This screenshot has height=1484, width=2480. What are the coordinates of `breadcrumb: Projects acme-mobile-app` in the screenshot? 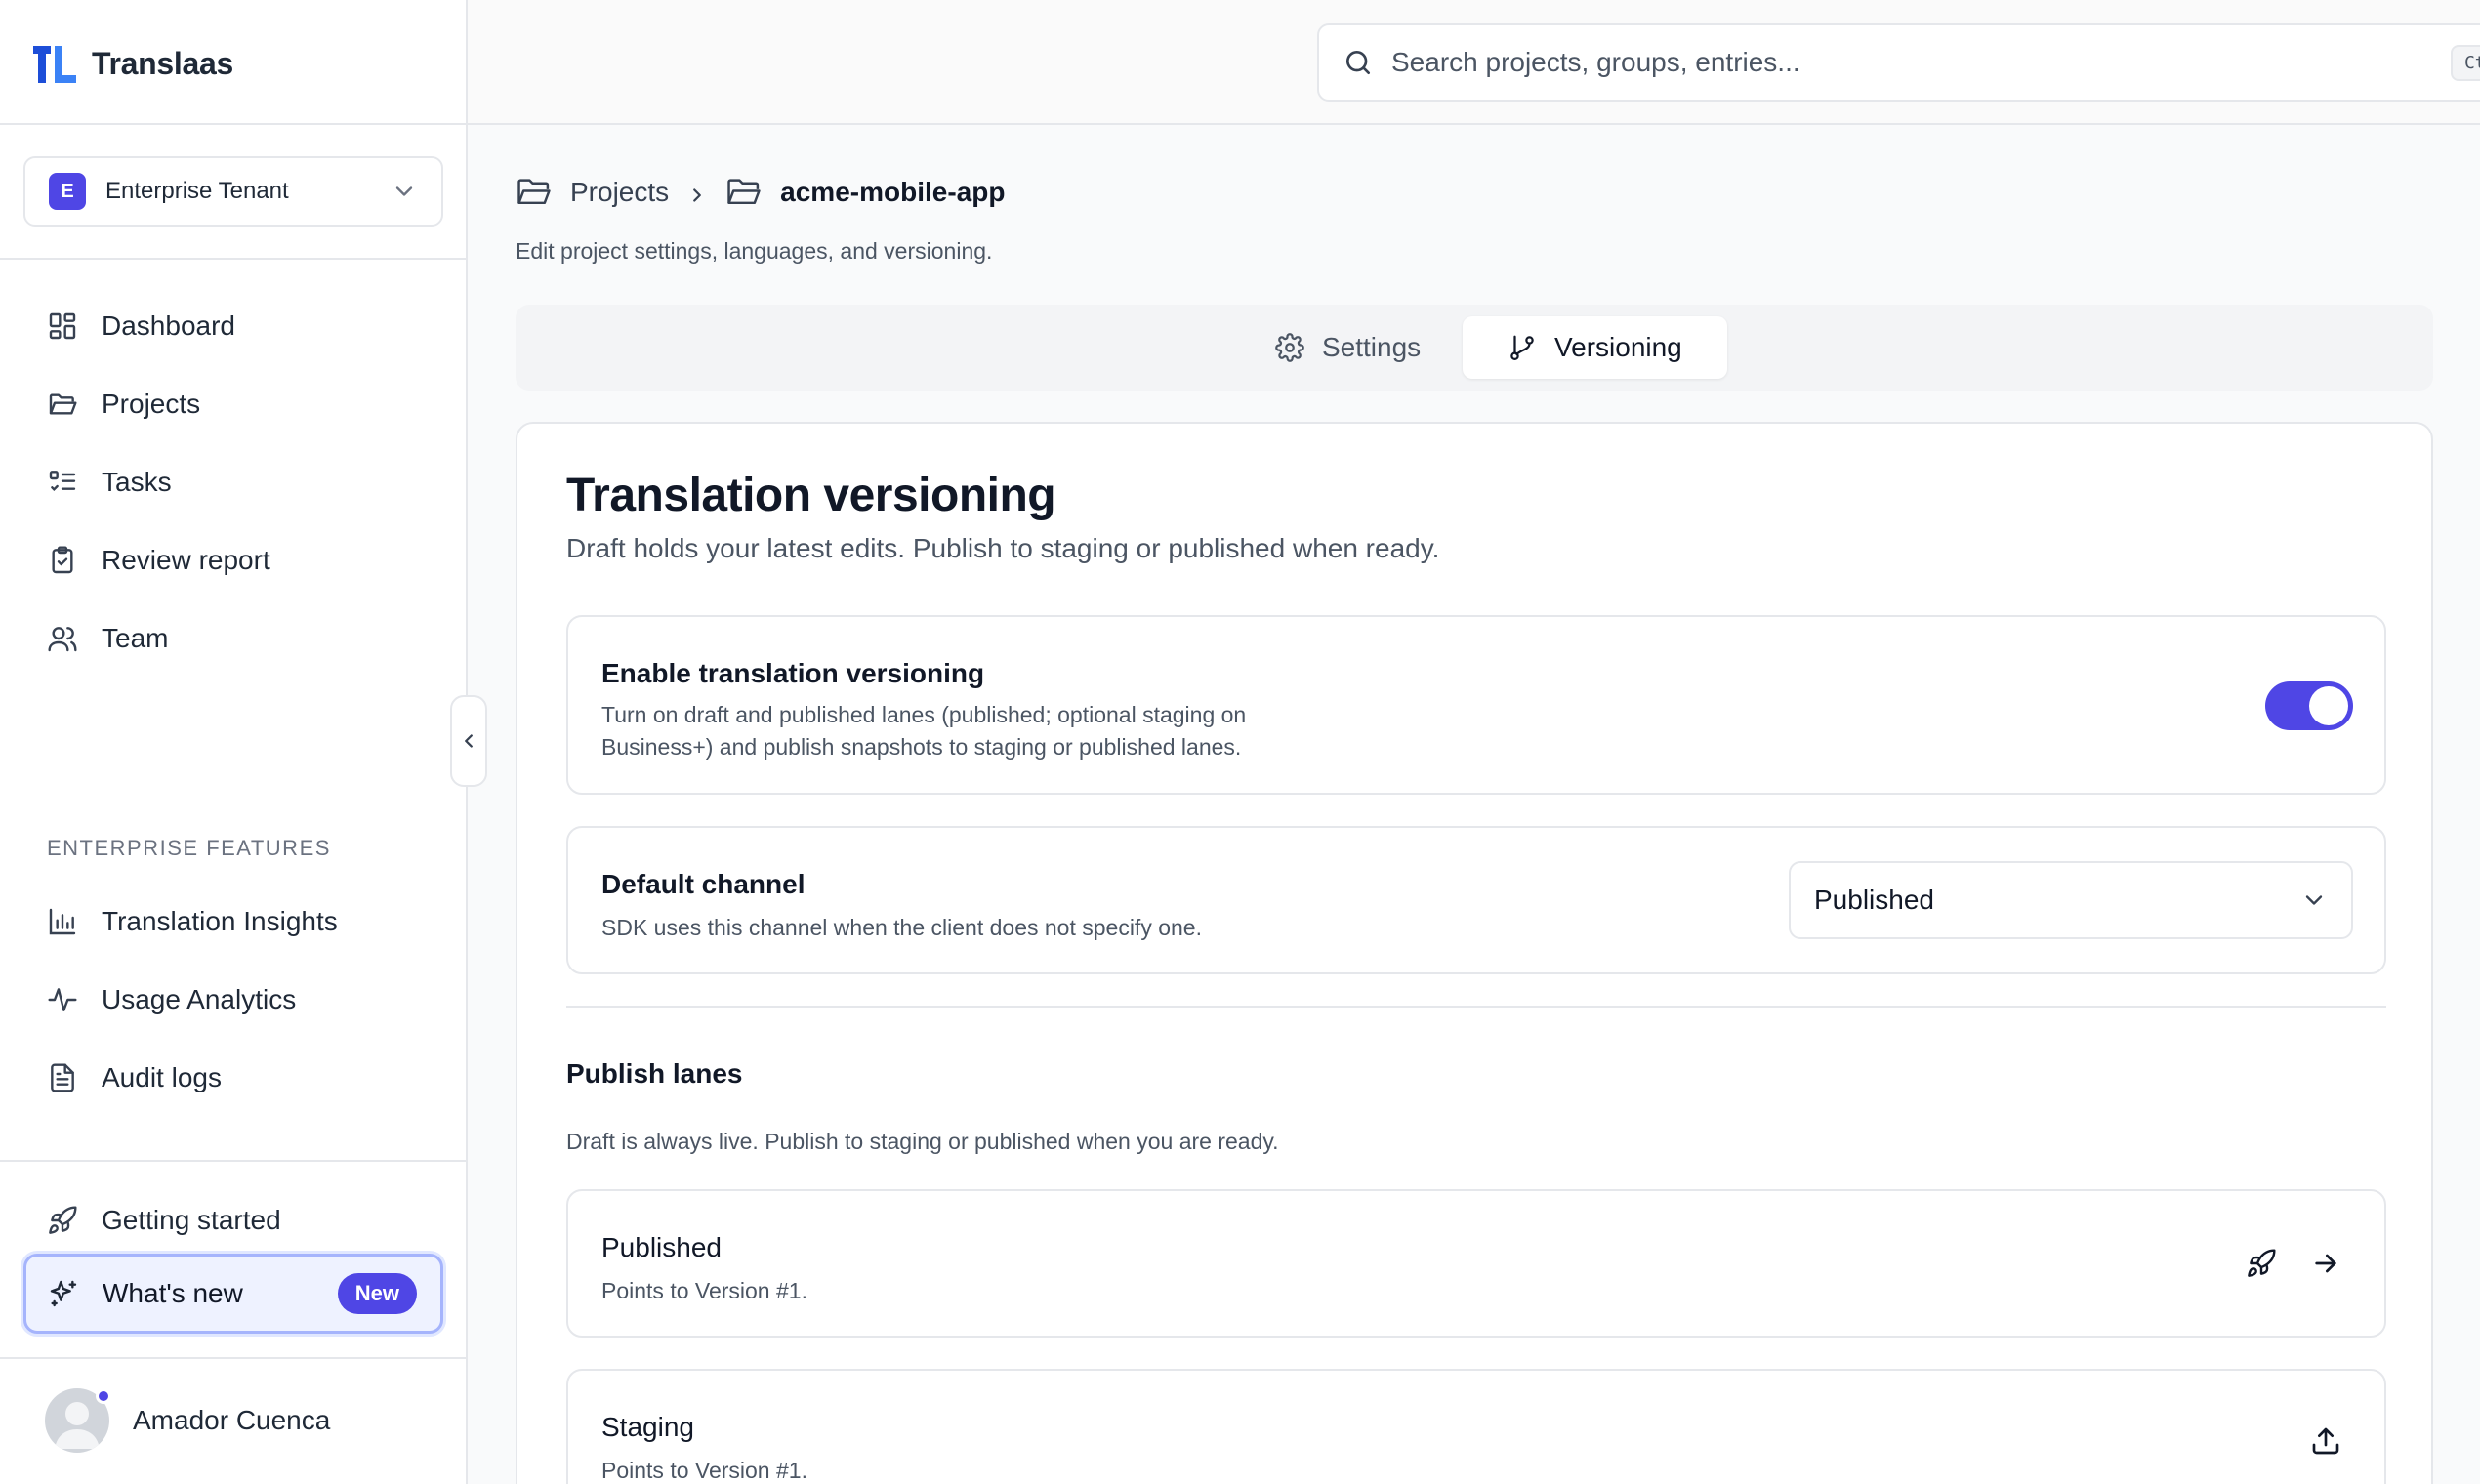 It's located at (760, 193).